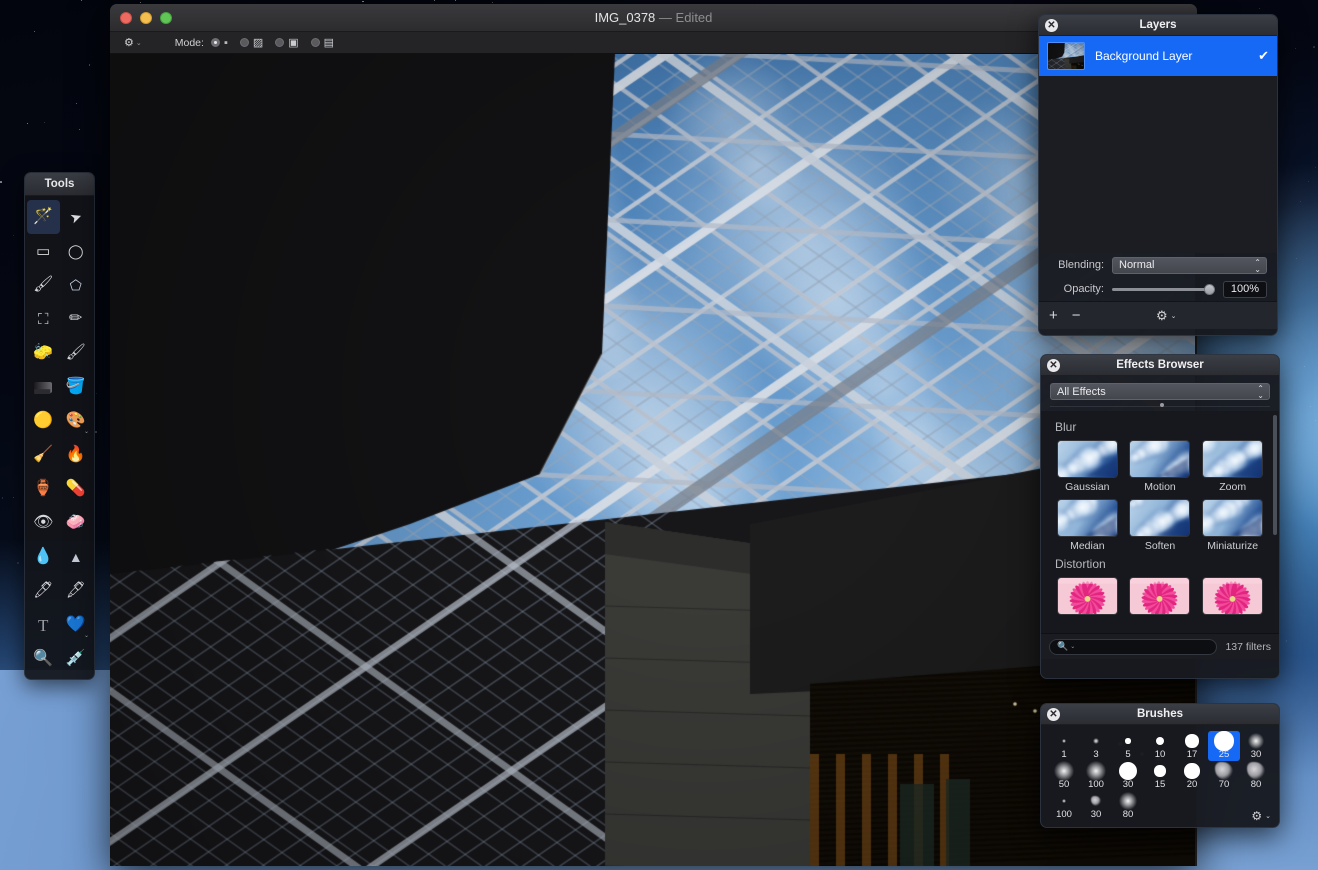  Describe the element at coordinates (1224, 746) in the screenshot. I see `brush-item: 25` at that location.